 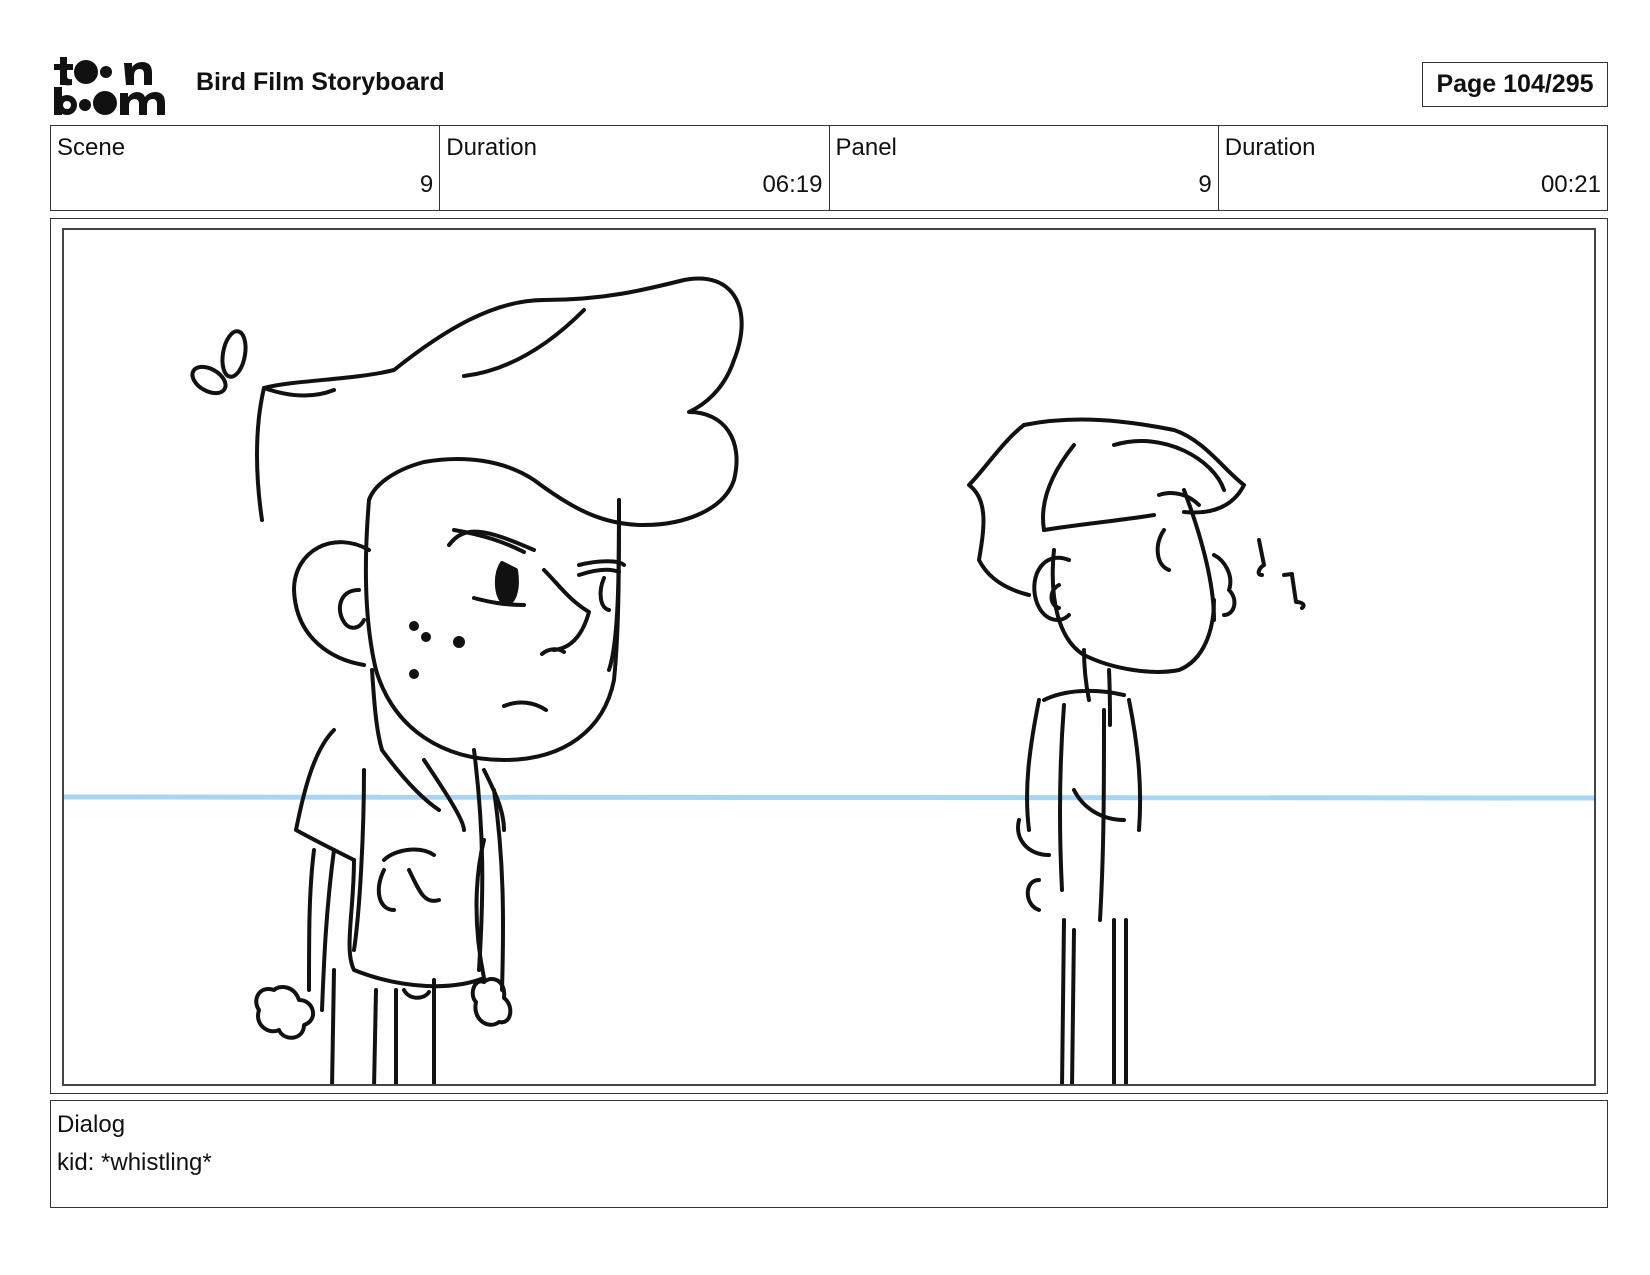 What do you see at coordinates (1205, 184) in the screenshot?
I see `panel-value: 9` at bounding box center [1205, 184].